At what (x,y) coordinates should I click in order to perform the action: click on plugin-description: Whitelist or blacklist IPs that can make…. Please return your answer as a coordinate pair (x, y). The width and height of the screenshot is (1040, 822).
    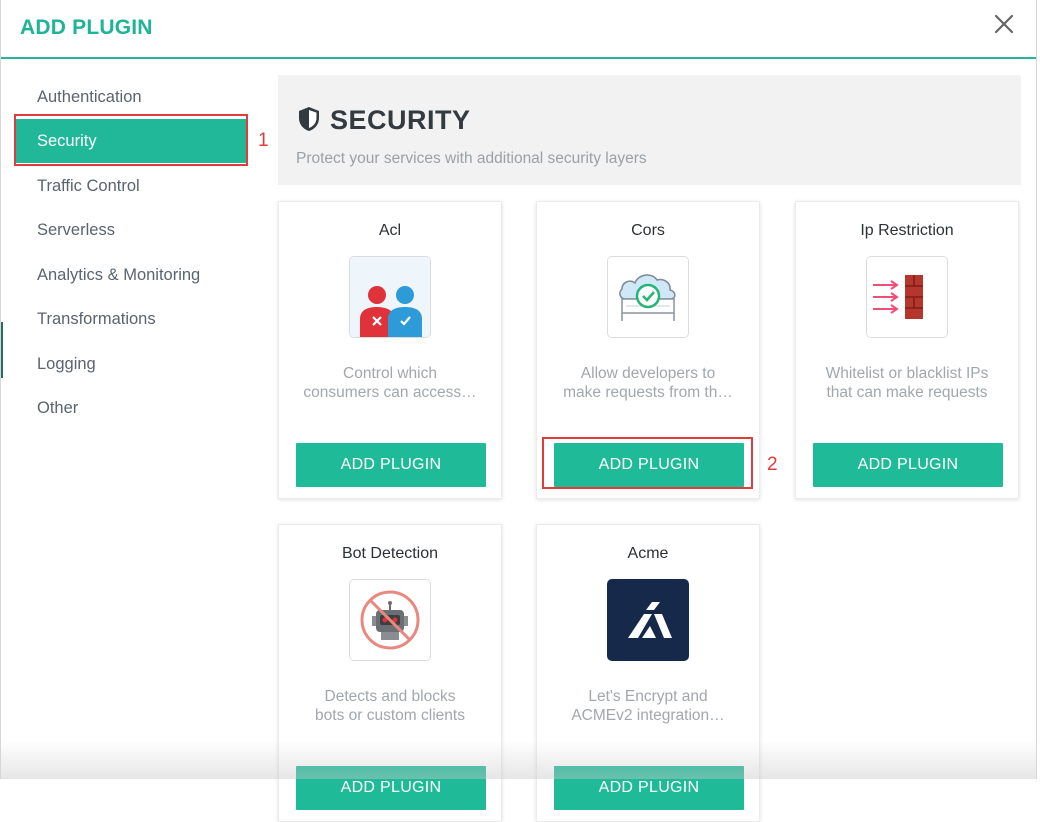
    Looking at the image, I should click on (907, 383).